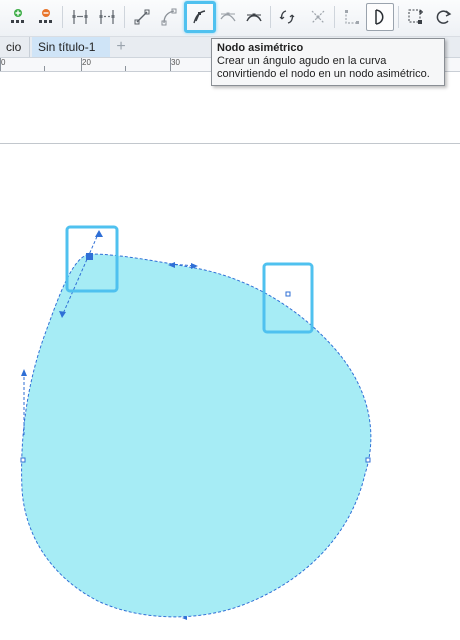  I want to click on delete-node-button, so click(46, 17).